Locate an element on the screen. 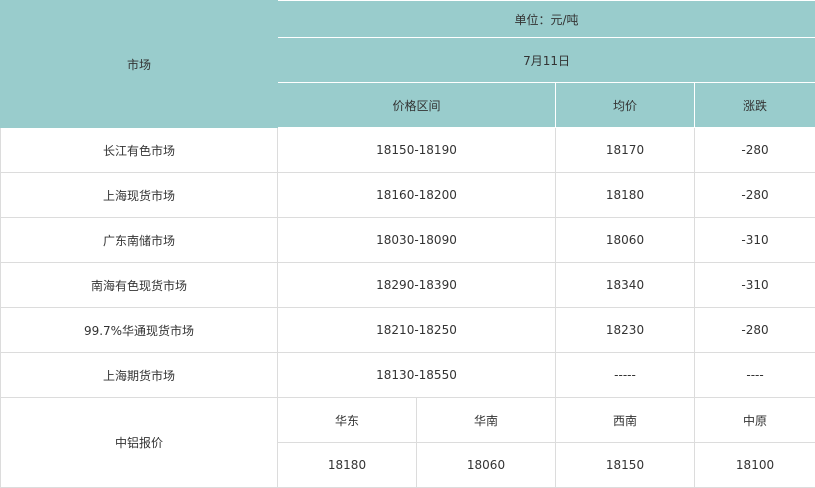  price-range: 18150-18190 is located at coordinates (417, 150).